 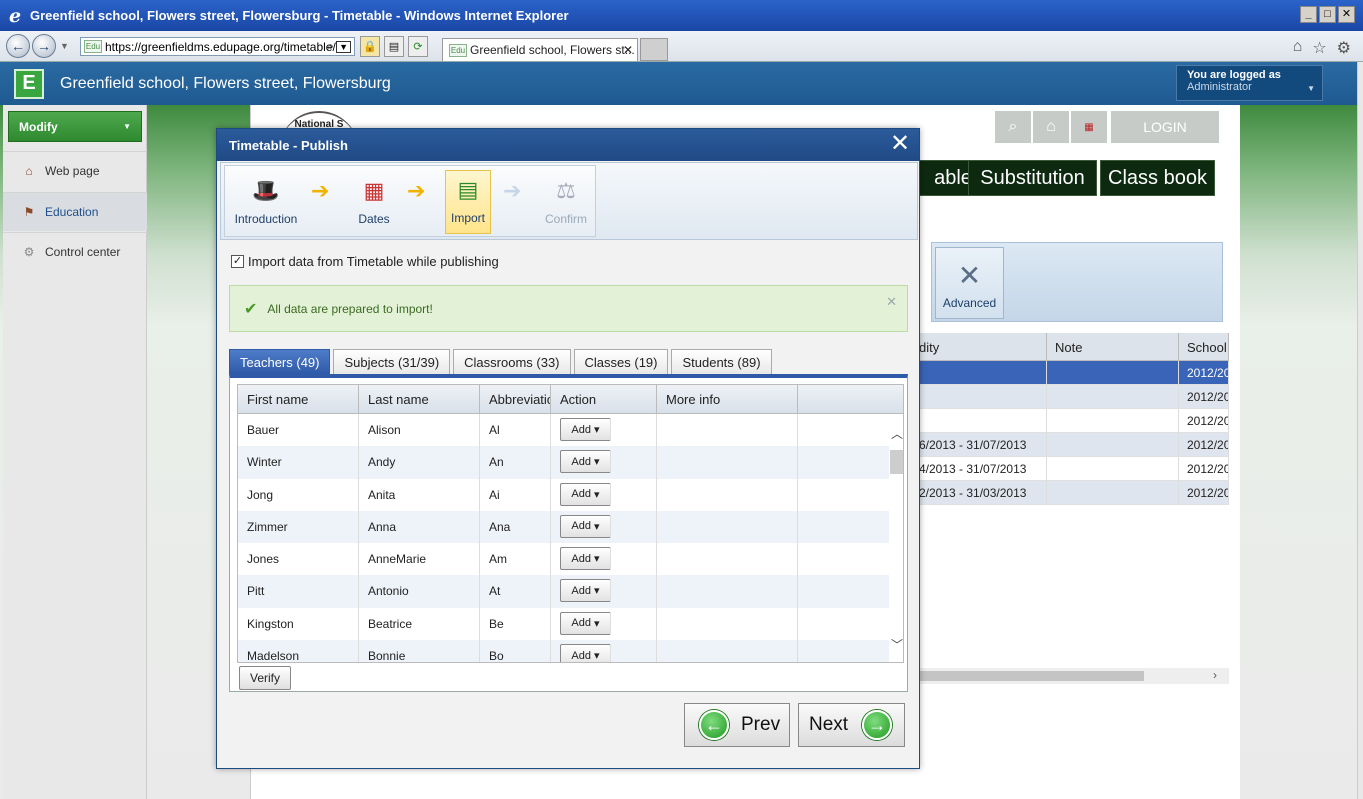 What do you see at coordinates (394, 46) in the screenshot?
I see `compatibility-icon: ▤` at bounding box center [394, 46].